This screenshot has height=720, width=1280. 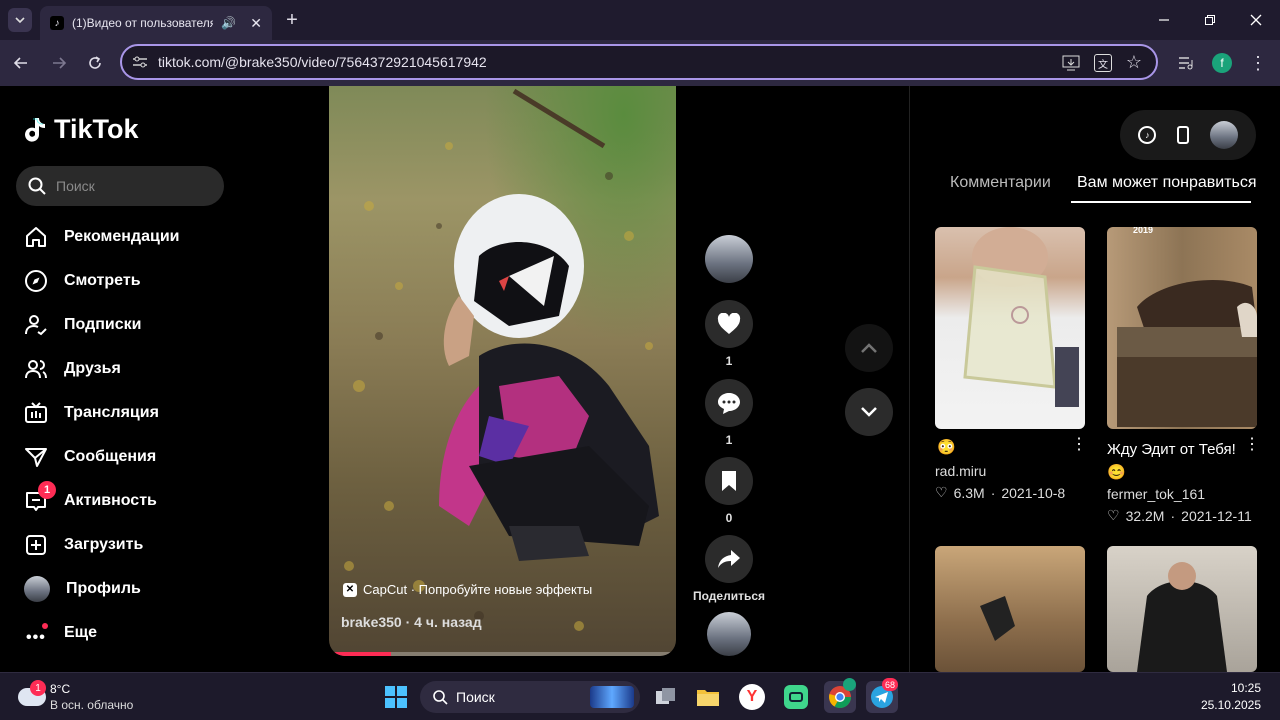 I want to click on capcut-label: CapCut · Попробуйте новые эффекты, so click(x=478, y=589).